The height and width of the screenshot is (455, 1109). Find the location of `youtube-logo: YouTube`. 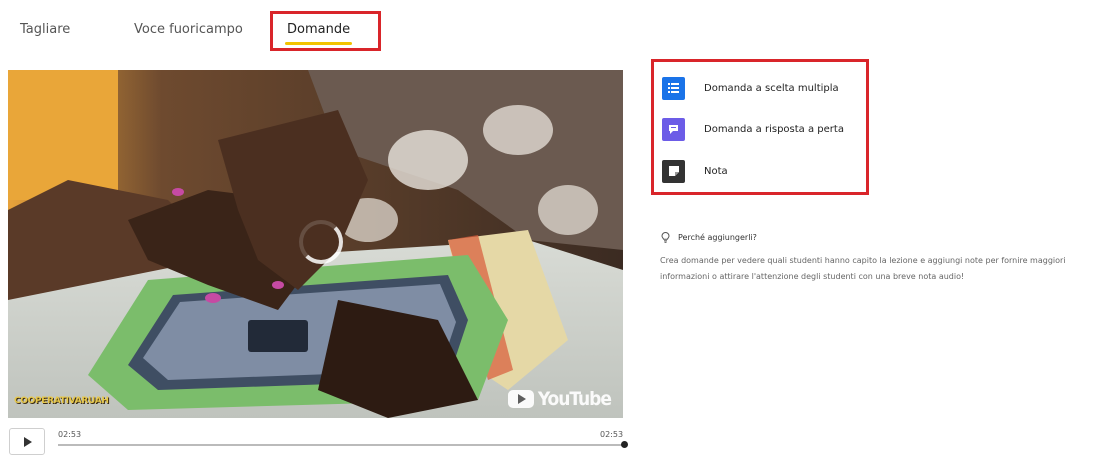

youtube-logo: YouTube is located at coordinates (559, 399).